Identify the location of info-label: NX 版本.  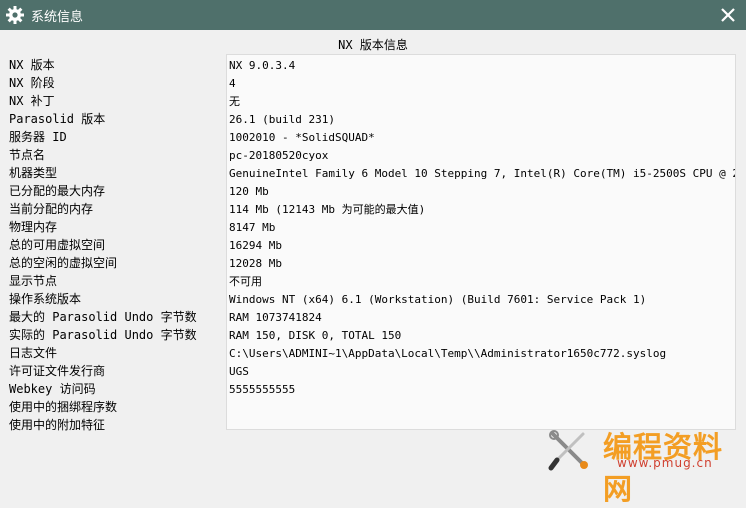
(32, 65).